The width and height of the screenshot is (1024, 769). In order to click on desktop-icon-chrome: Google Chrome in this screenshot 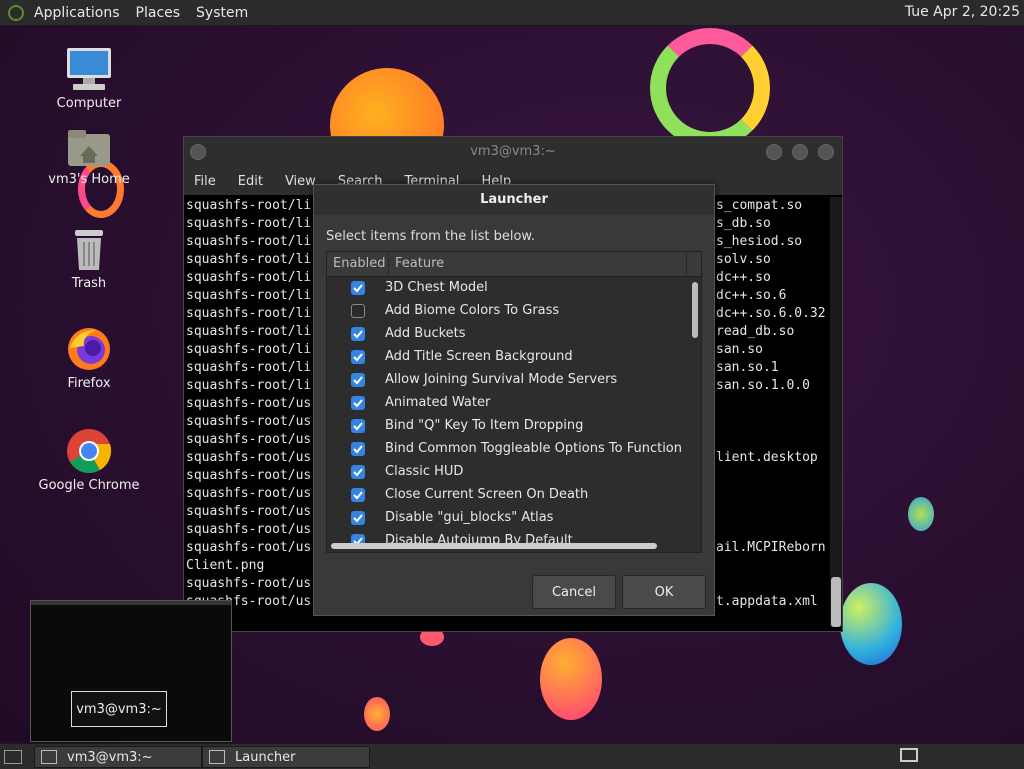, I will do `click(89, 460)`.